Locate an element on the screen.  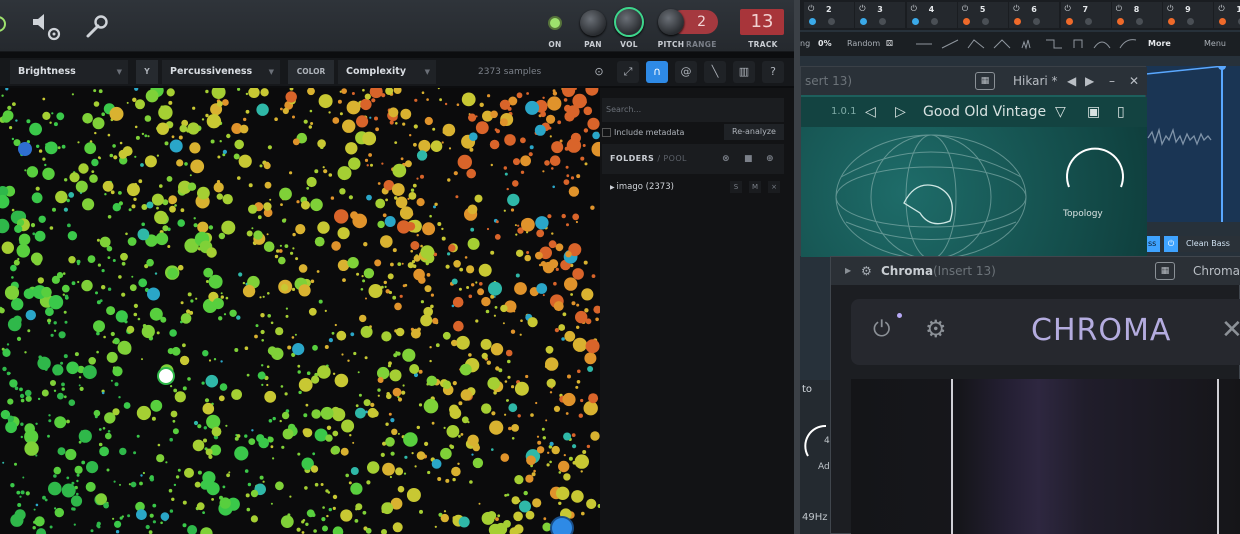
selected-sample-dot is located at coordinates (166, 376).